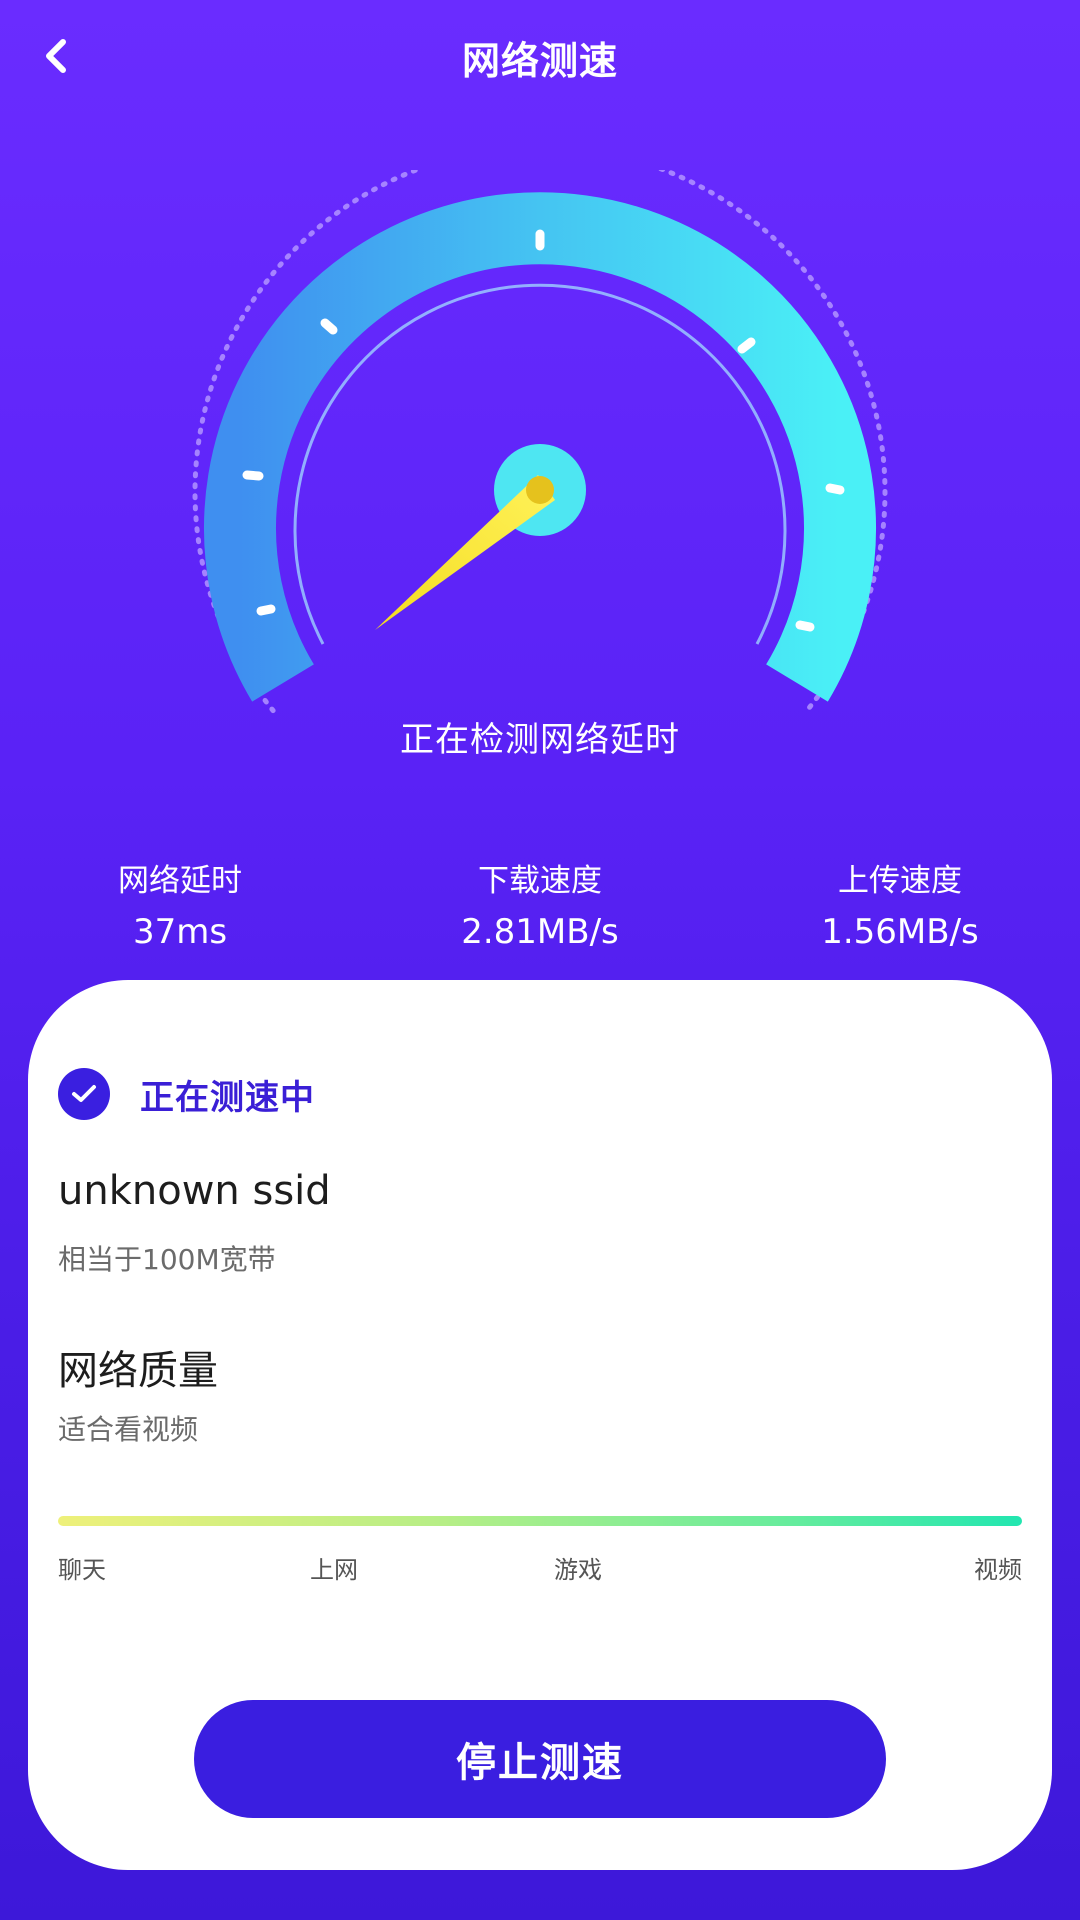 The height and width of the screenshot is (1920, 1080). Describe the element at coordinates (540, 740) in the screenshot. I see `gauge-status-text: 正在检测网络延时` at that location.